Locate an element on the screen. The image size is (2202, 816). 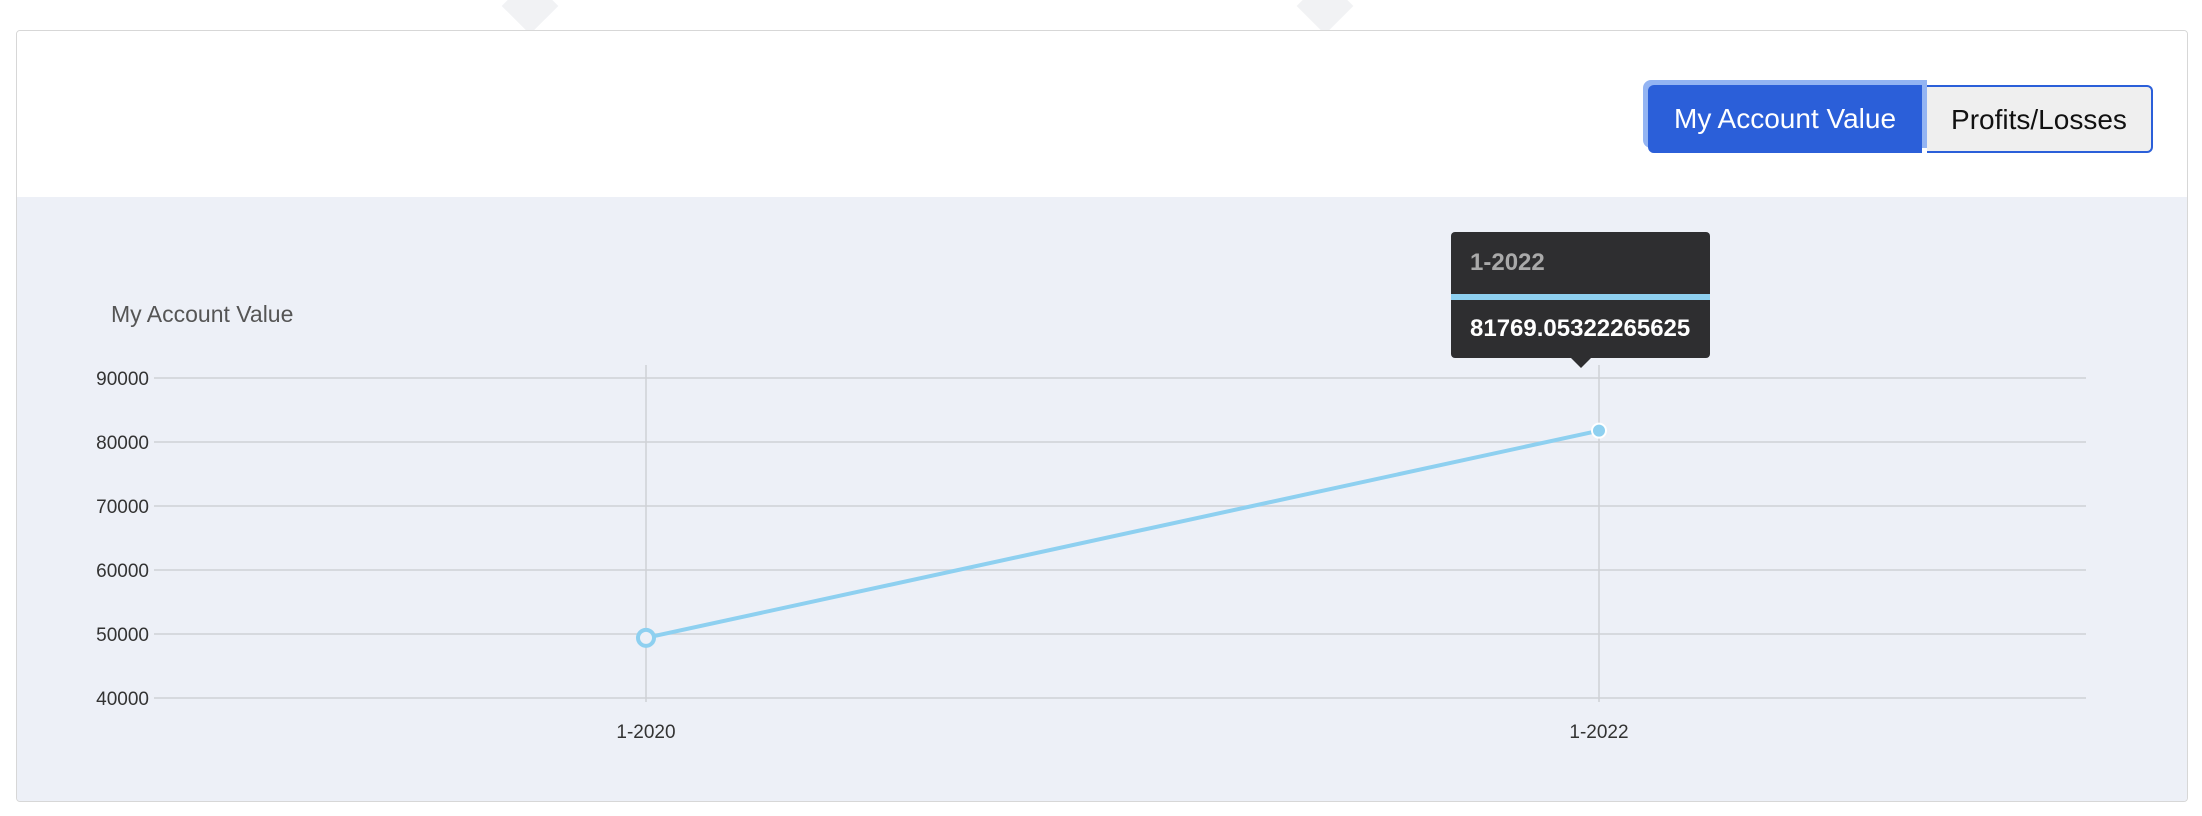
x-tick-label: 1-2020 is located at coordinates (645, 732).